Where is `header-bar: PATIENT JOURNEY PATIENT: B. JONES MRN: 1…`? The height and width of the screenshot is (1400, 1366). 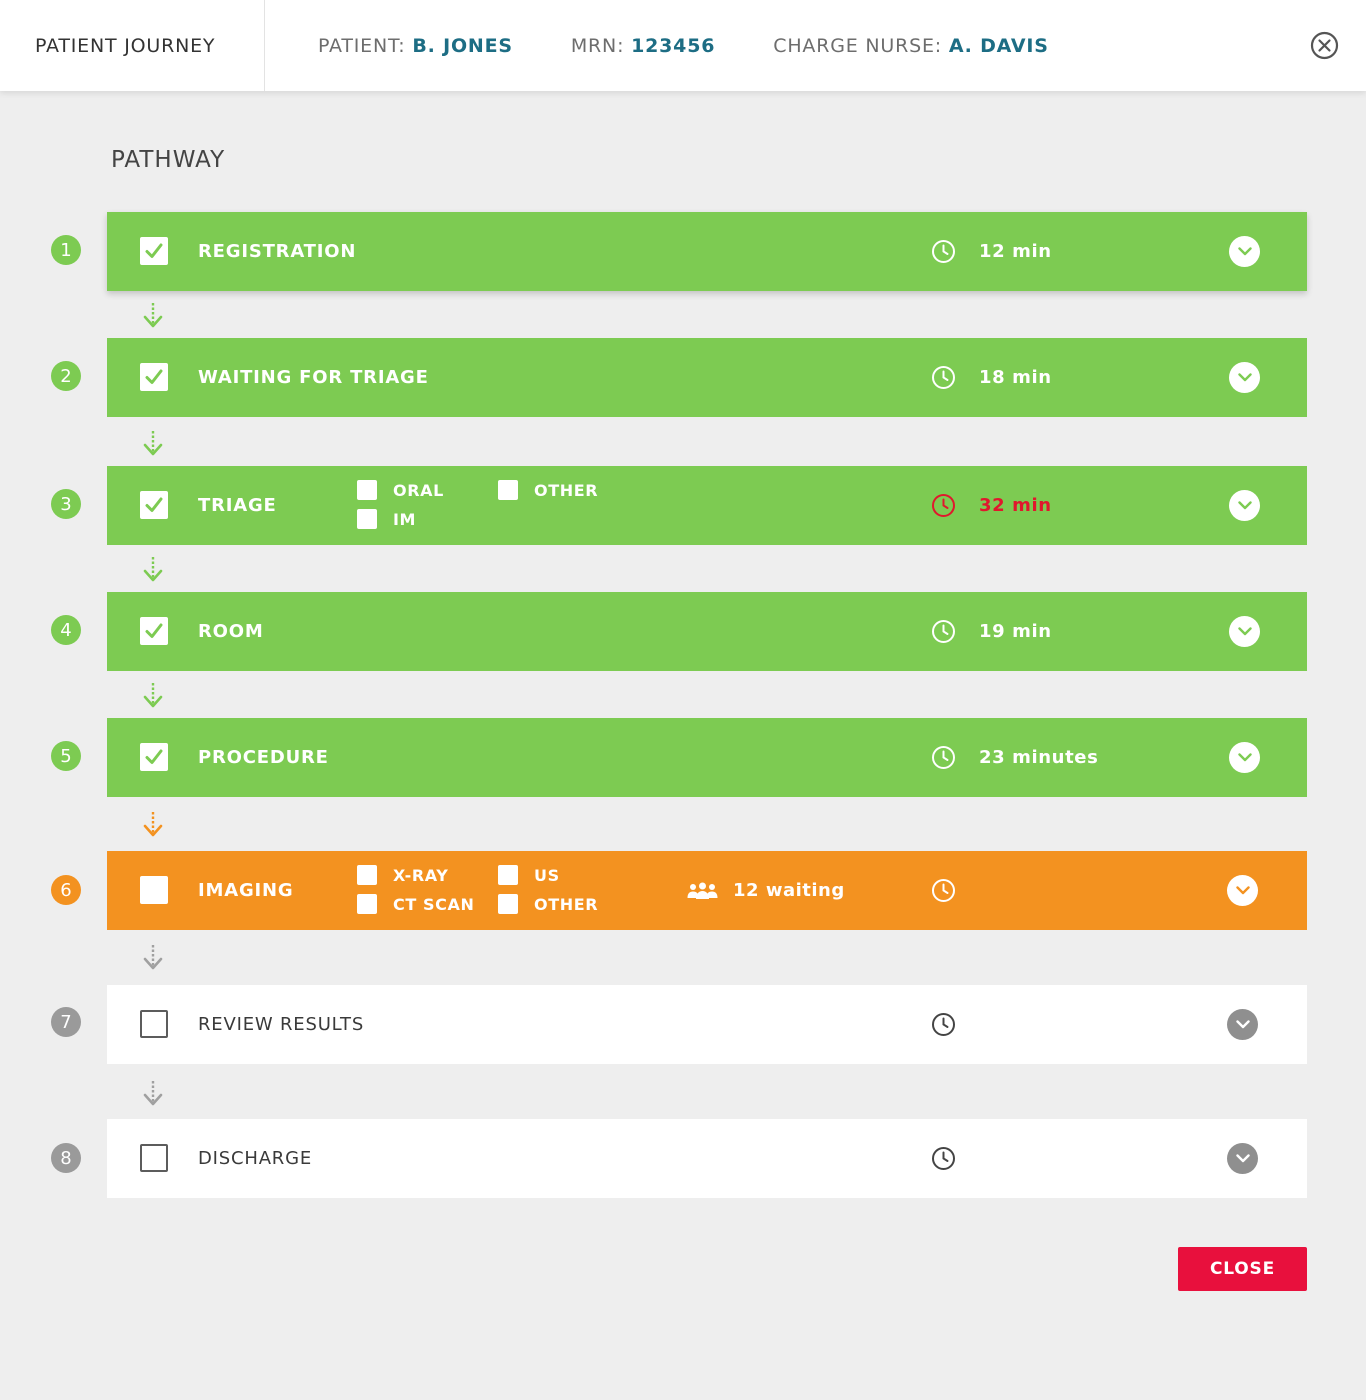 header-bar: PATIENT JOURNEY PATIENT: B. JONES MRN: 1… is located at coordinates (683, 45).